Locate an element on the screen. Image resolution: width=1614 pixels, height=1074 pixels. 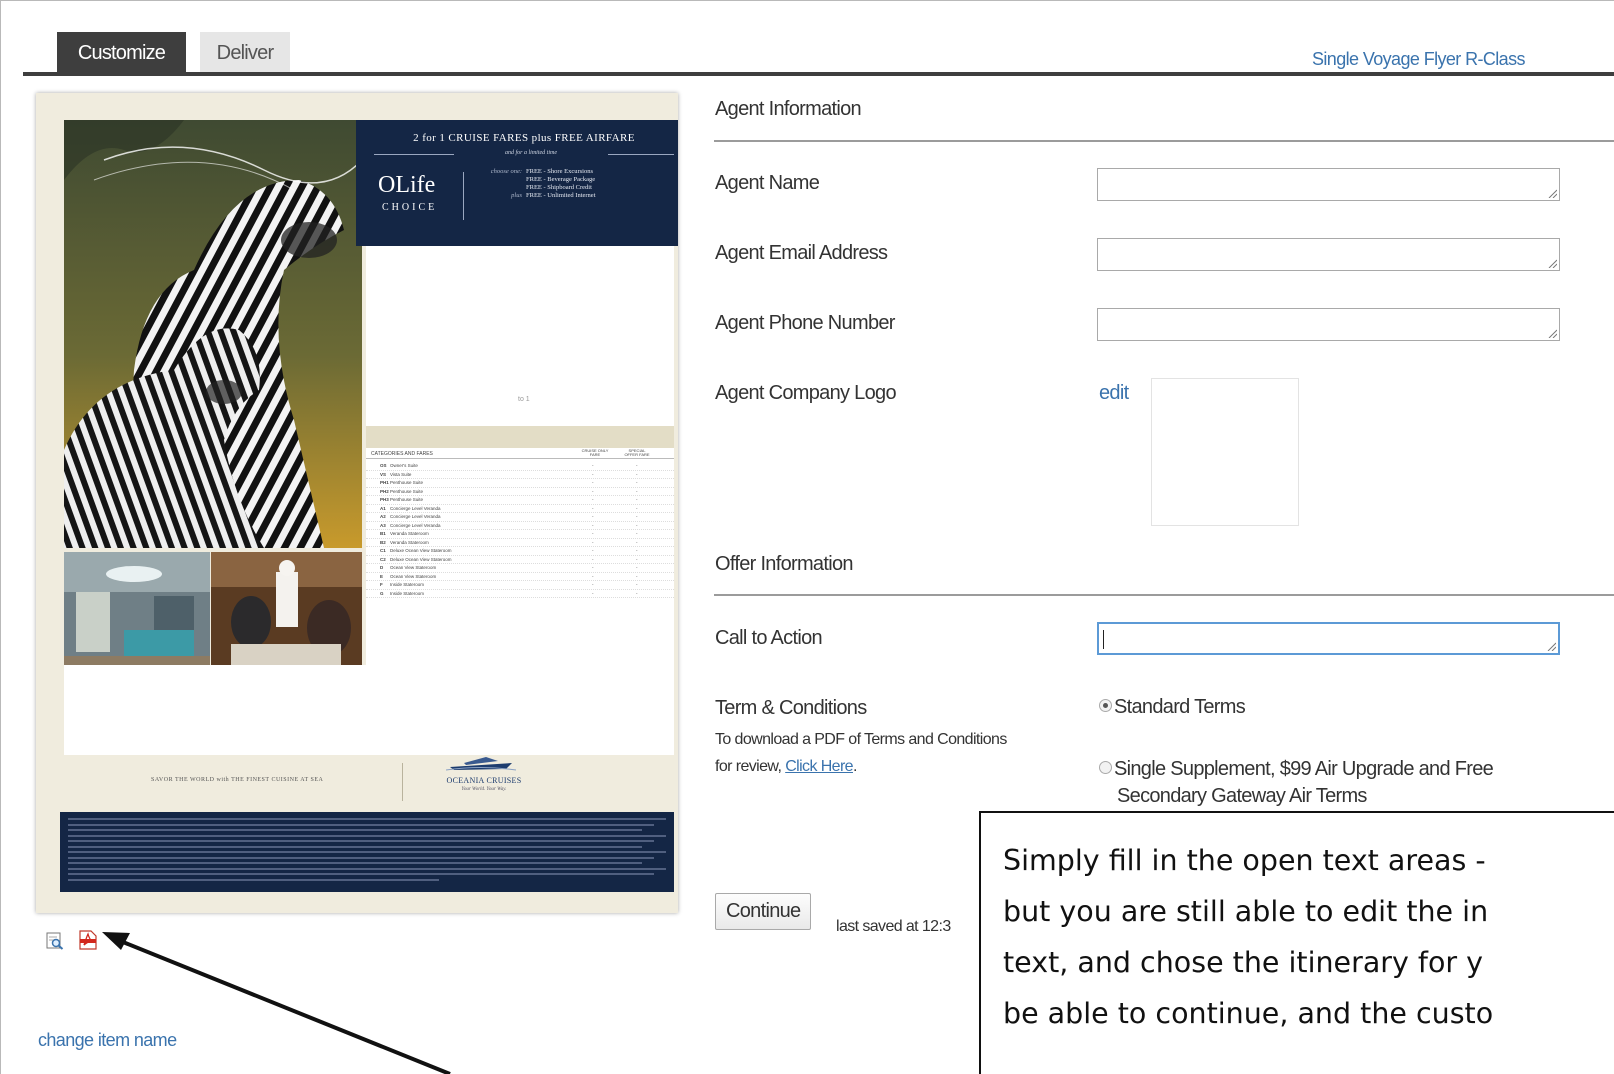
fare-row: A2 Concierge Level Veranda - - is located at coordinates (520, 517).